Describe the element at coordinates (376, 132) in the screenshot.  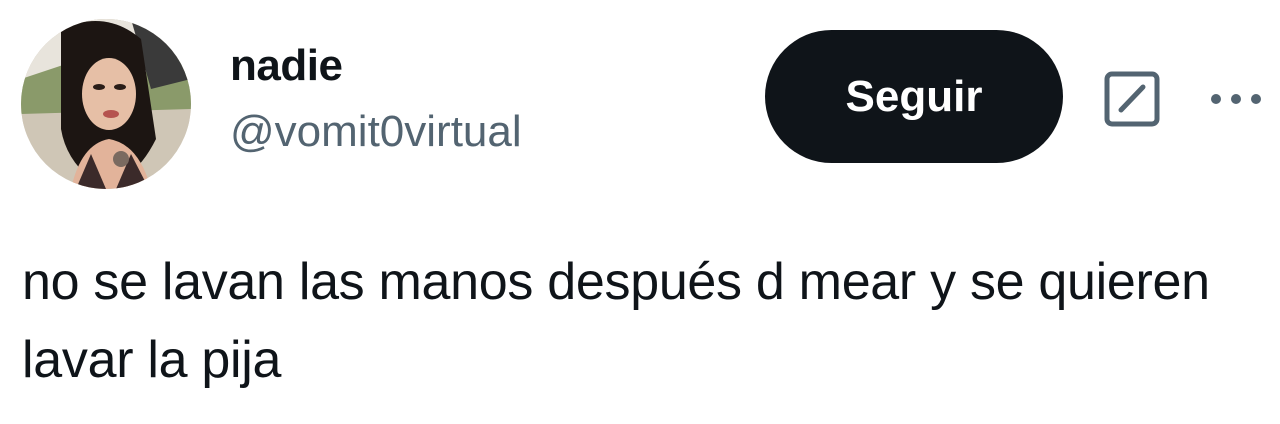
I see `user-handle: @vomit0virtual` at that location.